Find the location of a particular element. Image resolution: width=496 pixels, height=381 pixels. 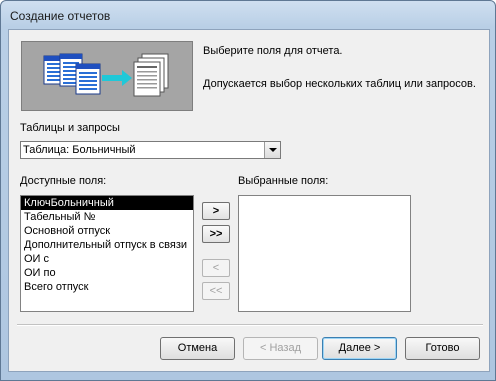

list-item: КлючБольничный is located at coordinates (107, 203).